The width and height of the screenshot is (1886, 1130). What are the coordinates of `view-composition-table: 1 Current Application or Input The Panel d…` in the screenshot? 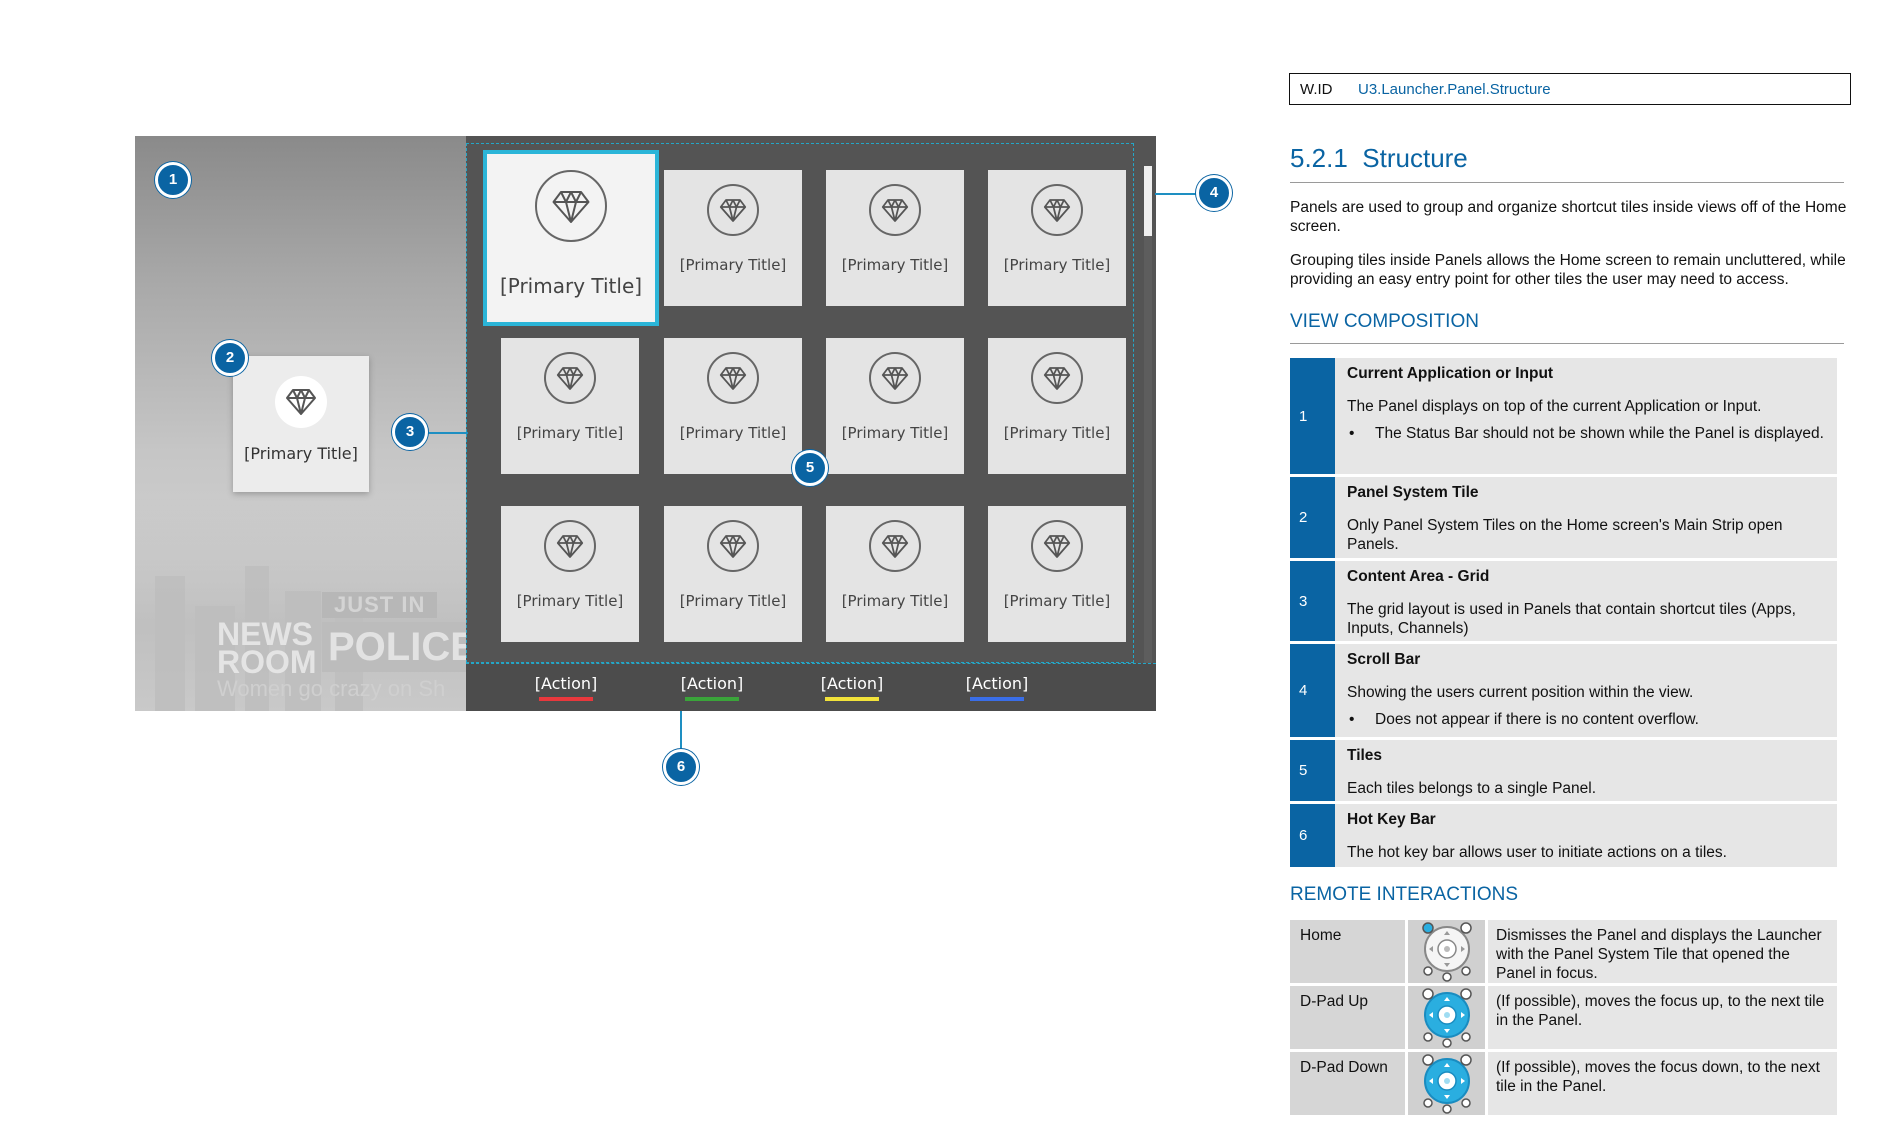 It's located at (1563, 614).